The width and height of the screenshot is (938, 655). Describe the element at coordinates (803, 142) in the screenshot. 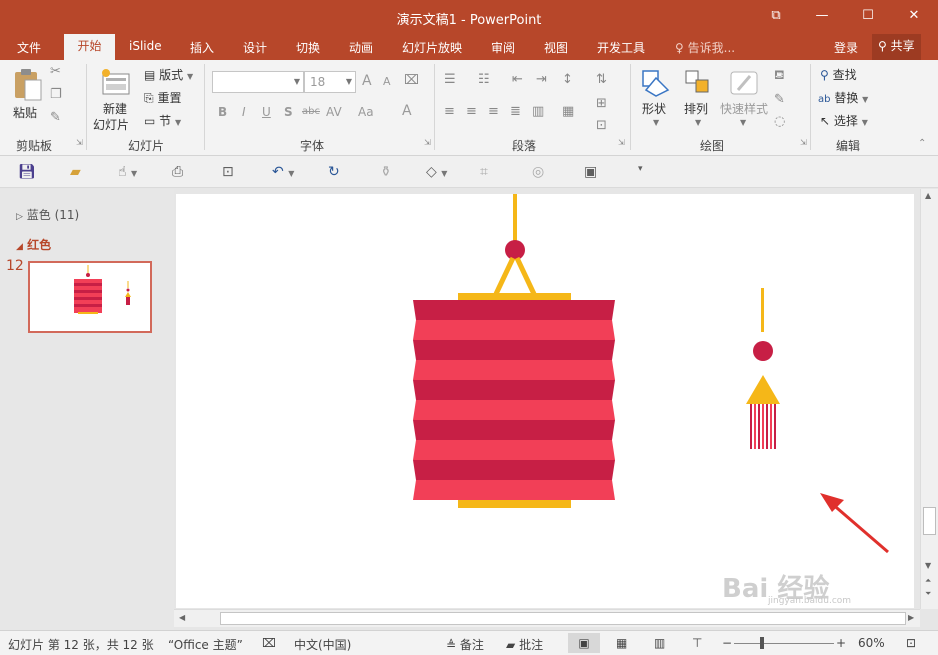

I see `drawing-dialog-launcher-icon: ⇲` at that location.